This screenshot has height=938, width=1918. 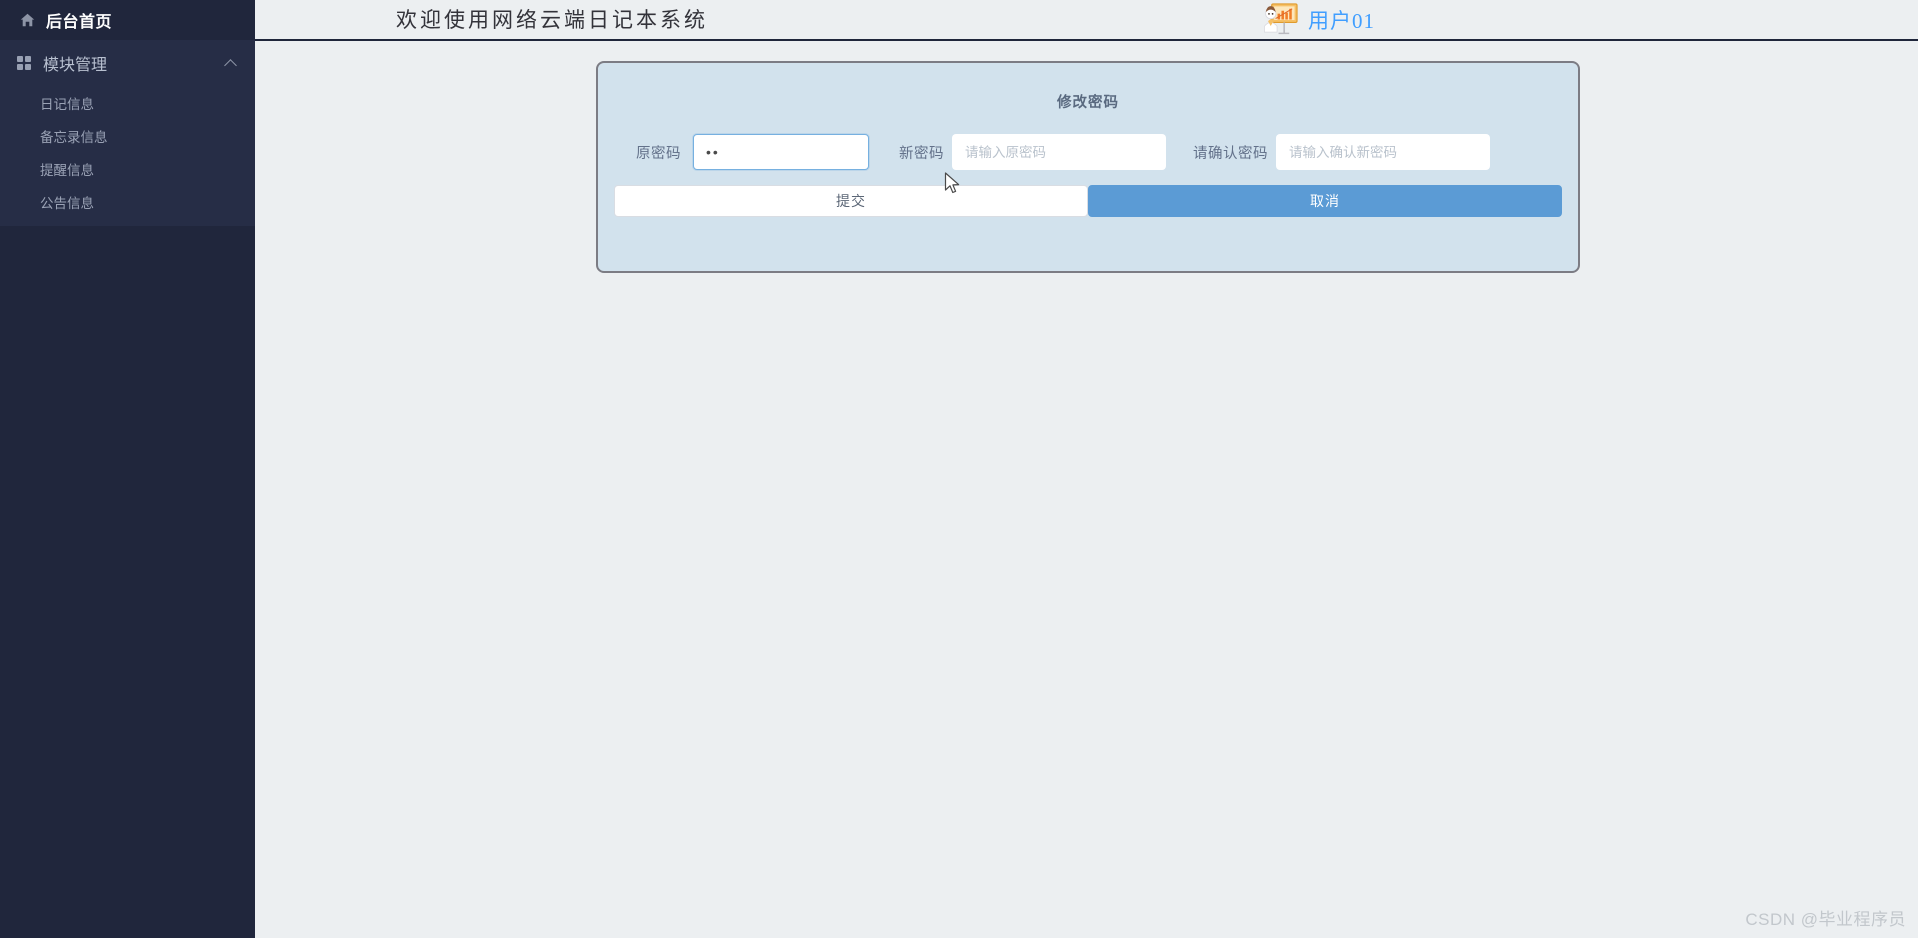 What do you see at coordinates (921, 153) in the screenshot?
I see `field-label-new-password: 新密码` at bounding box center [921, 153].